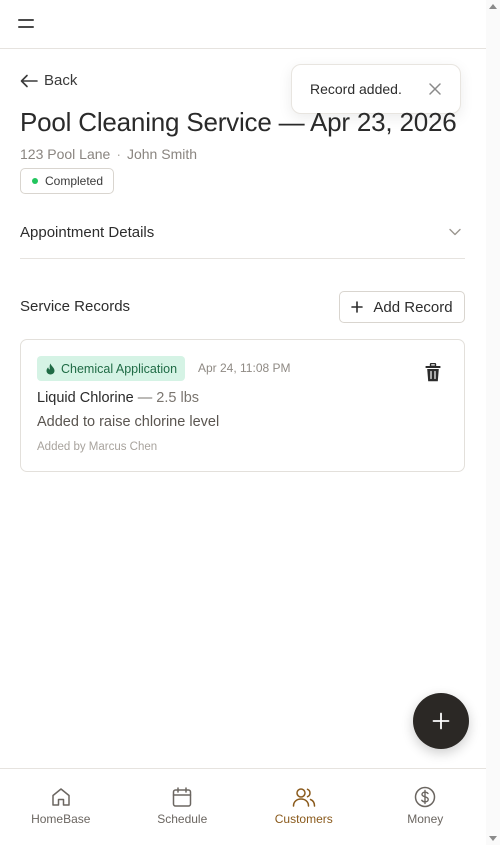  What do you see at coordinates (425, 819) in the screenshot?
I see `nav-label-money: Money` at bounding box center [425, 819].